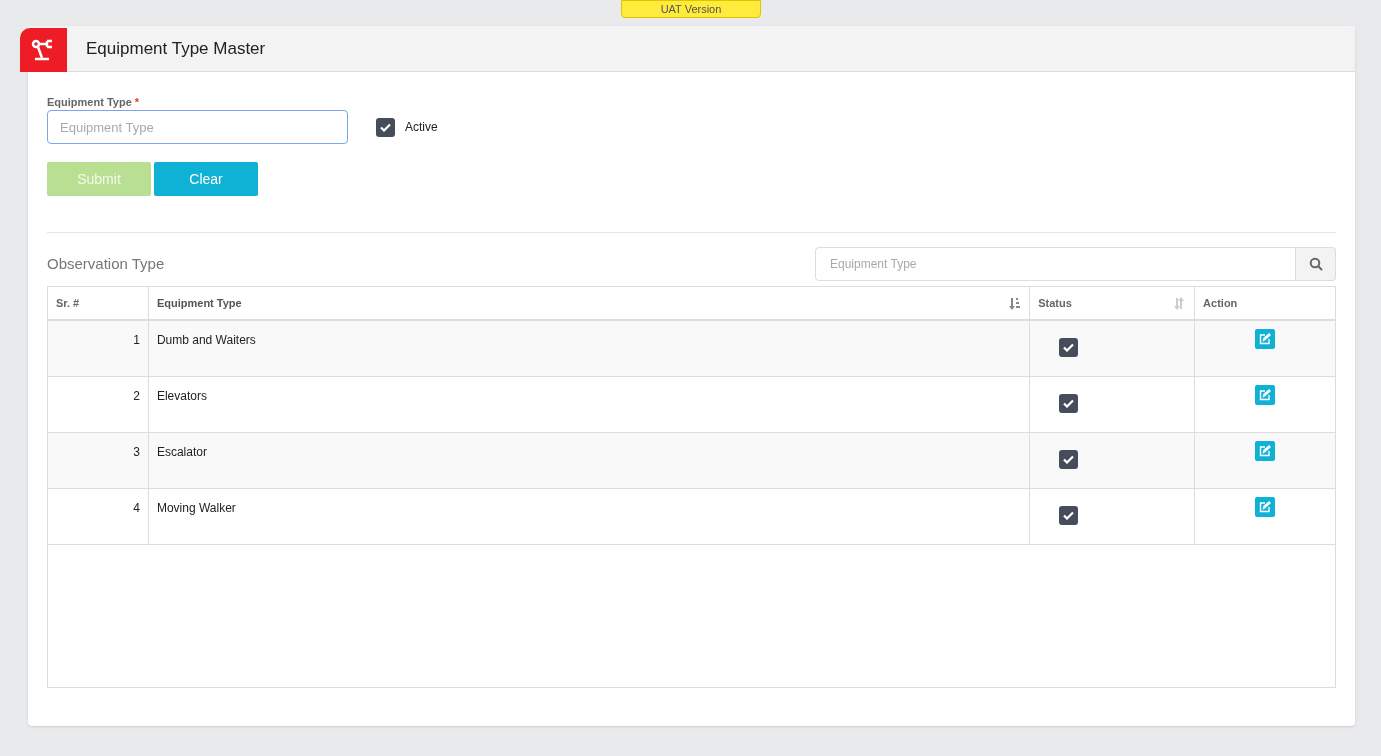  Describe the element at coordinates (106, 263) in the screenshot. I see `section-title: Observation Type` at that location.